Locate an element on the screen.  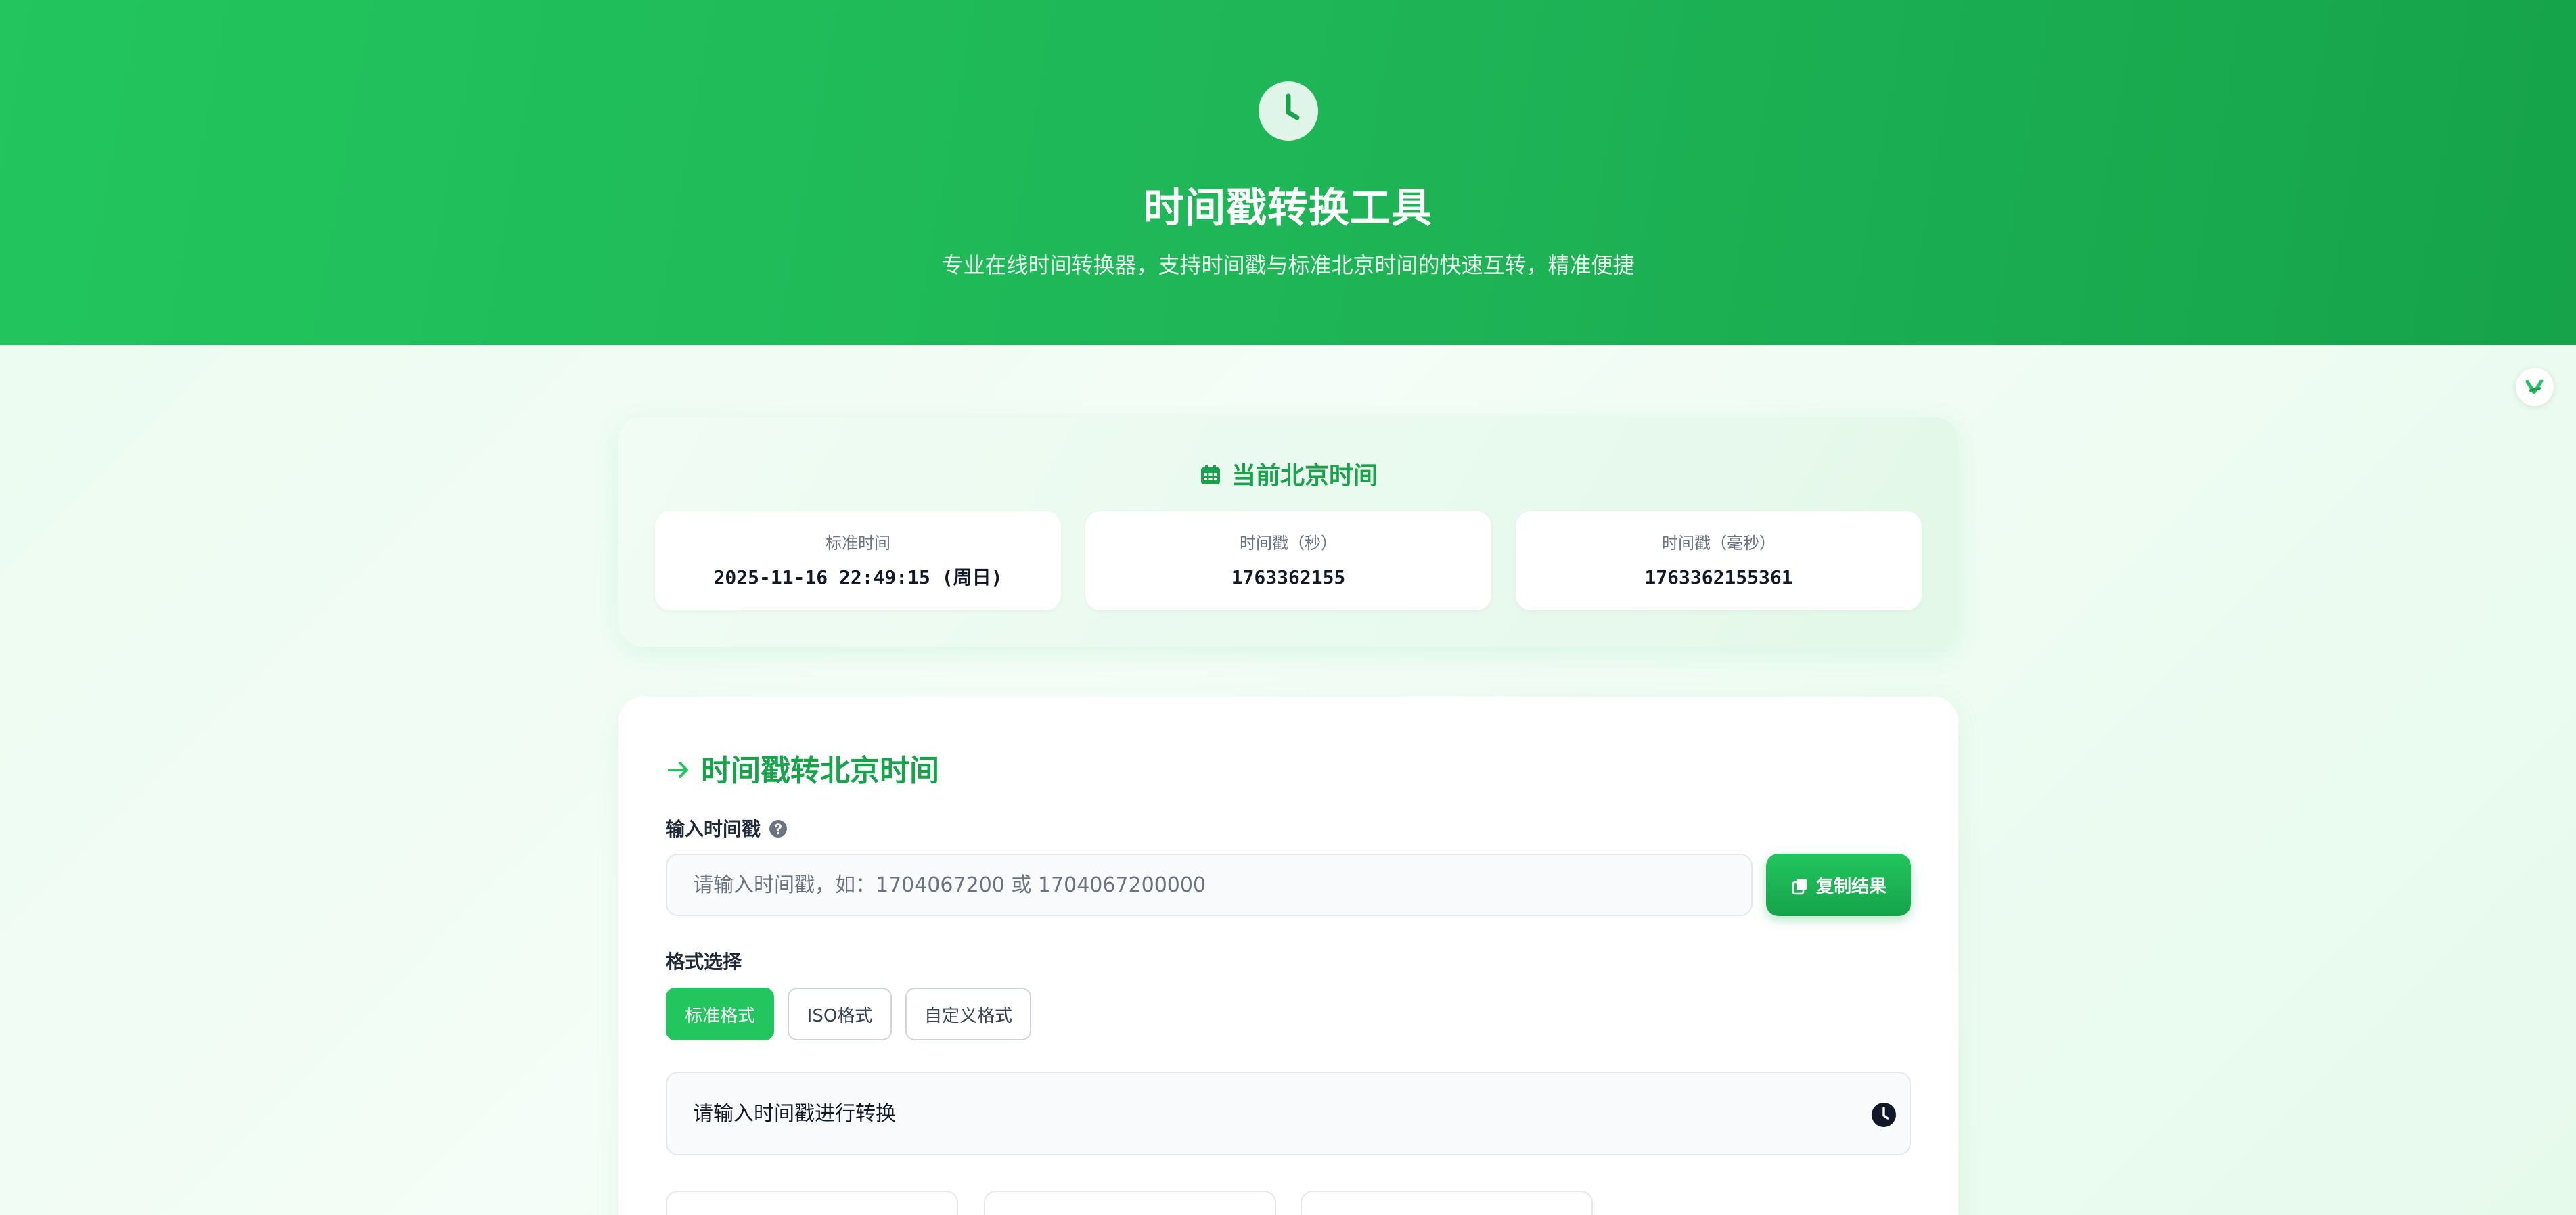
question-circle-icon is located at coordinates (778, 829).